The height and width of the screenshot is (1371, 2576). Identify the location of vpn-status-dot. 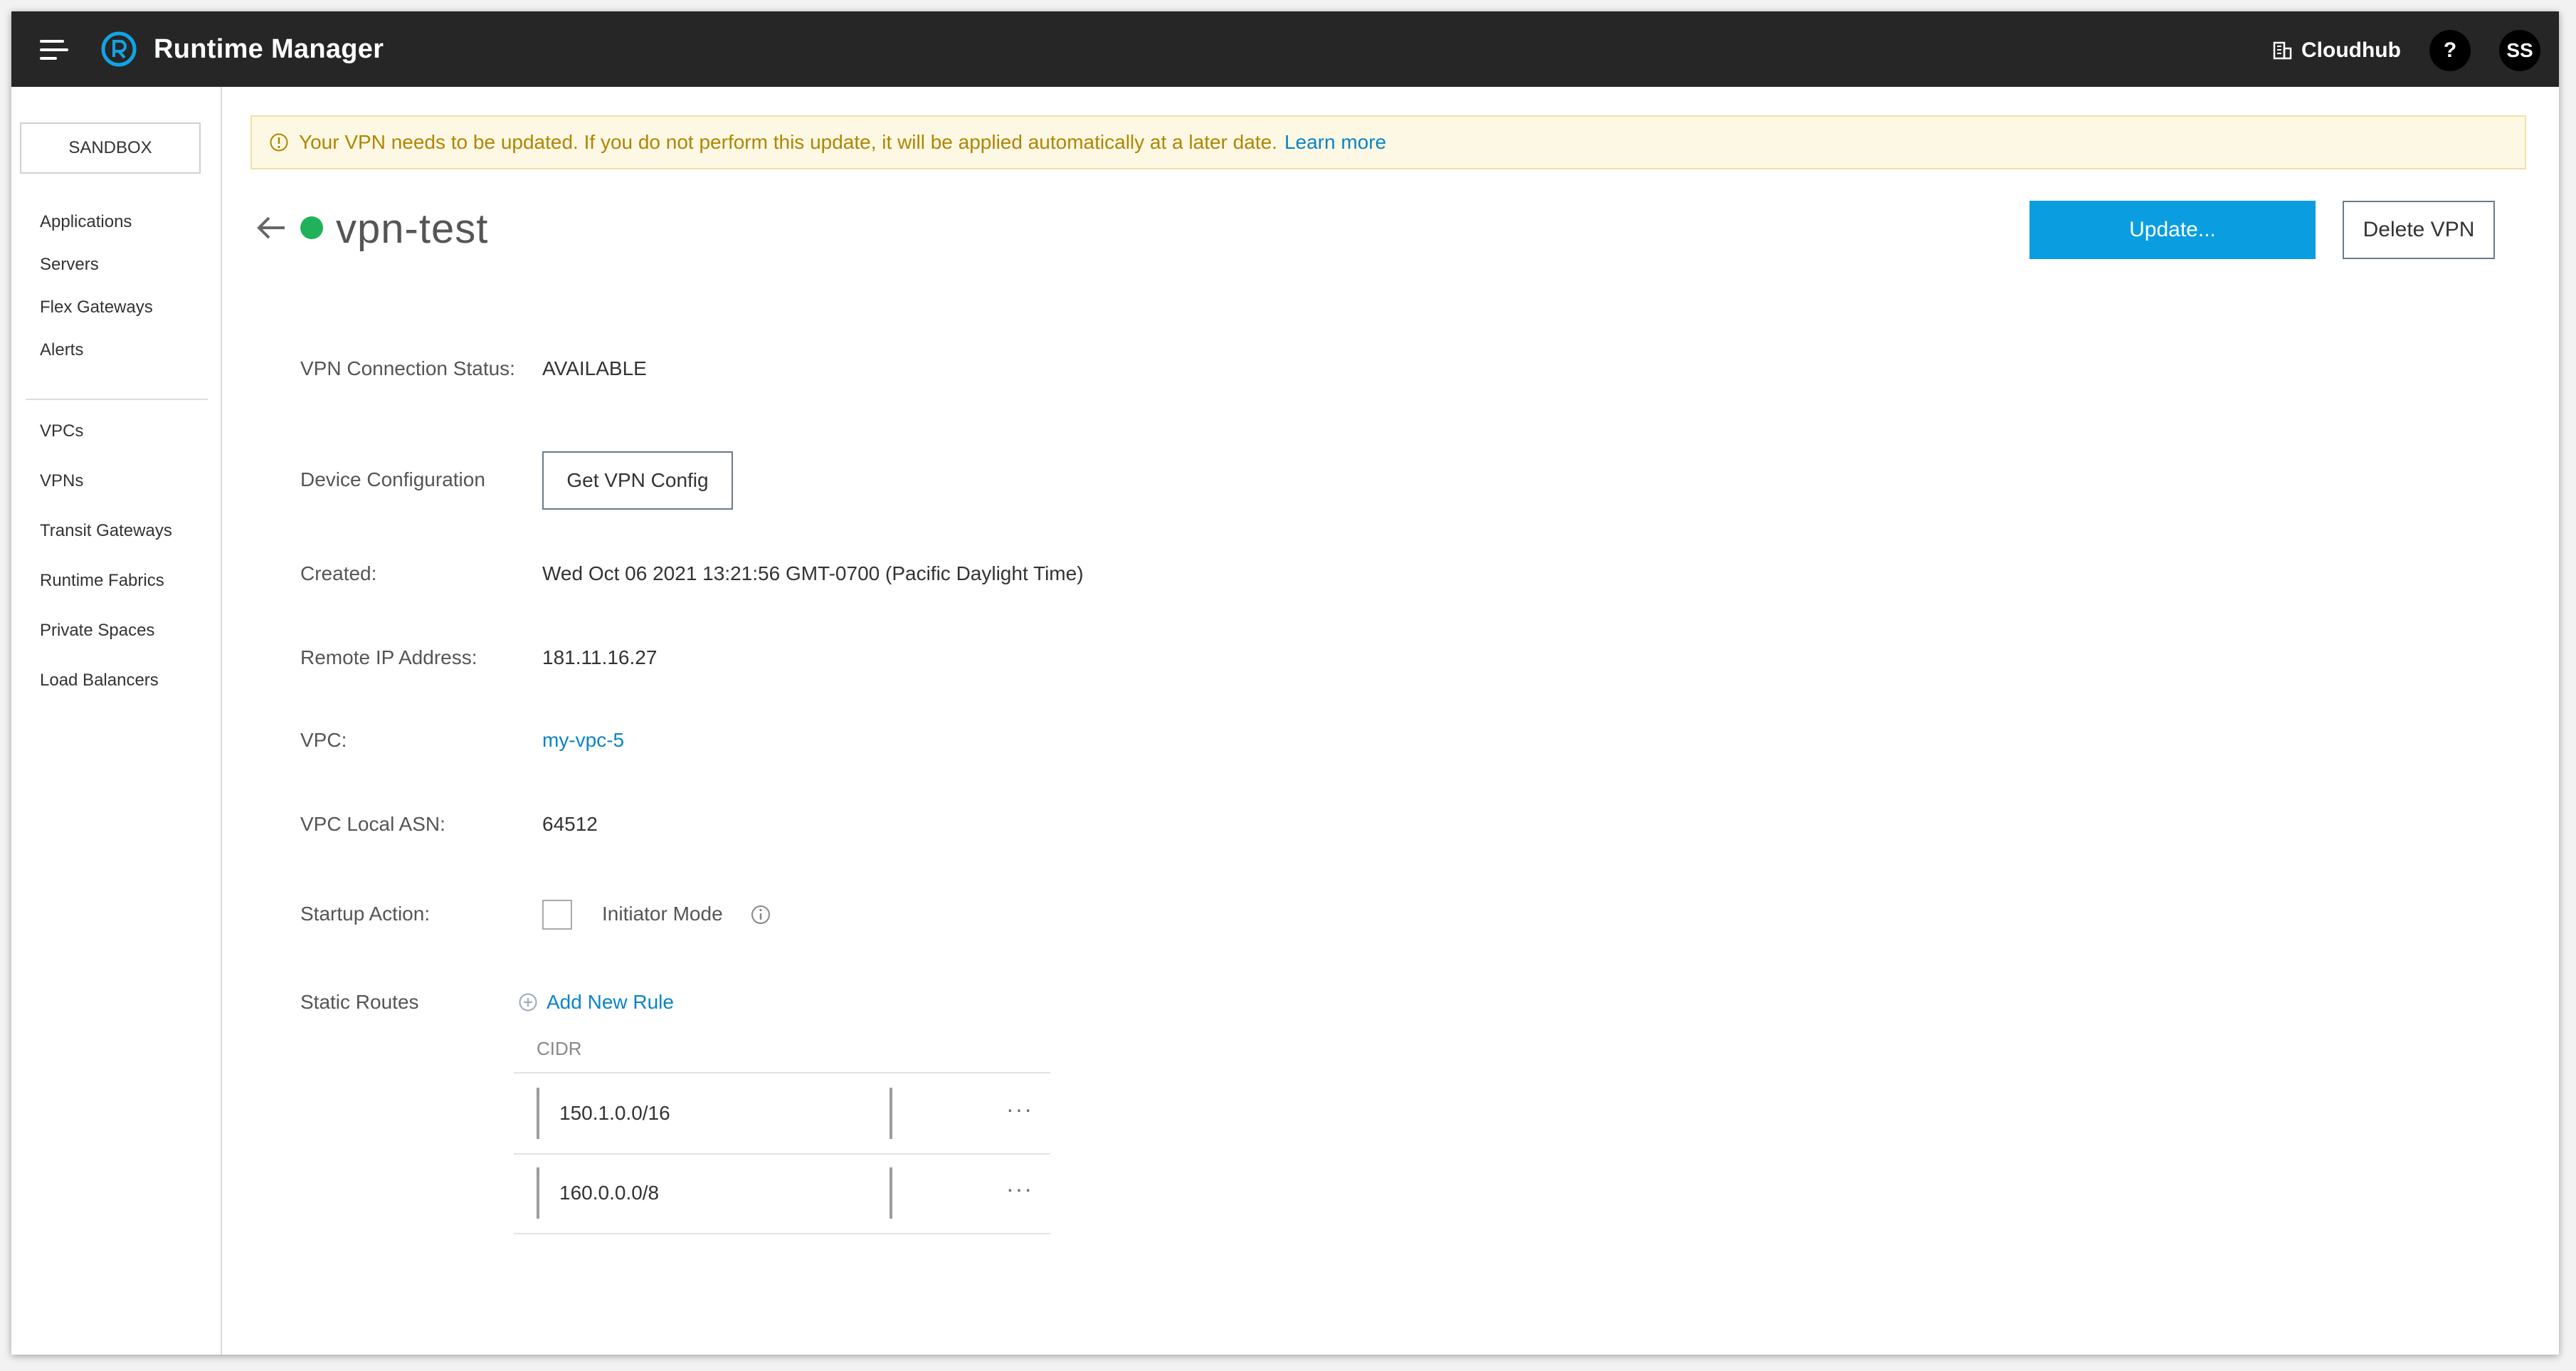
(311, 227).